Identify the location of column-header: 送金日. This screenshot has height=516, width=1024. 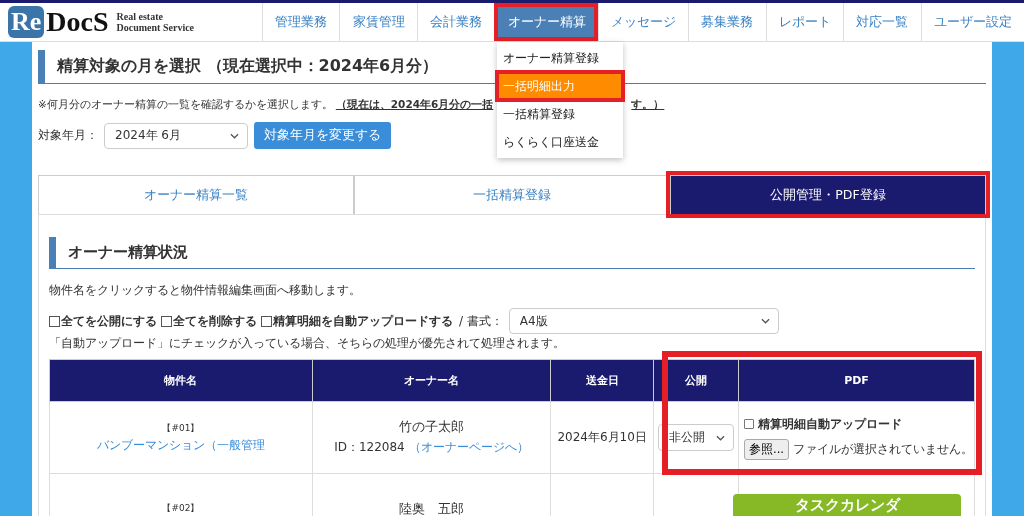
(602, 380).